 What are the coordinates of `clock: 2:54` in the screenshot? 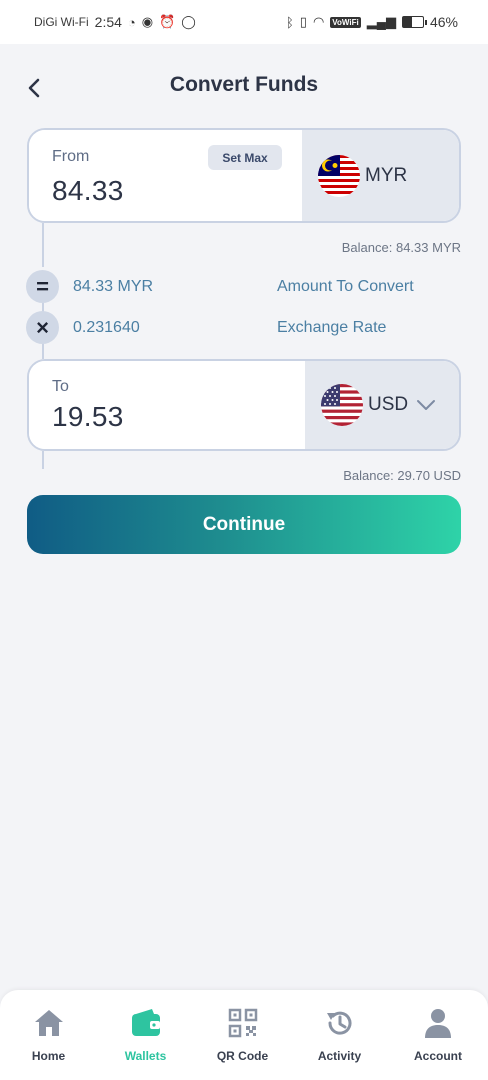 It's located at (108, 22).